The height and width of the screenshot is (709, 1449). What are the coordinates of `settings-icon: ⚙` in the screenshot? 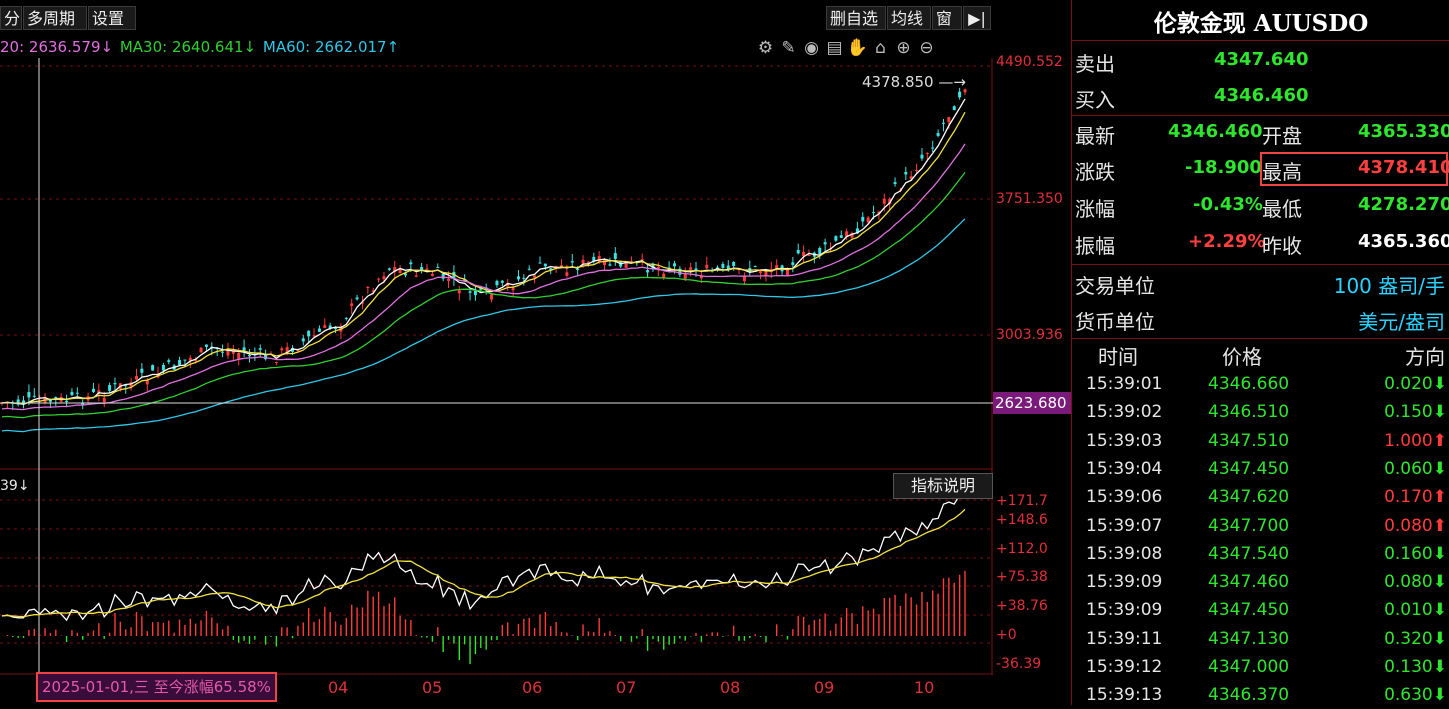 It's located at (765, 48).